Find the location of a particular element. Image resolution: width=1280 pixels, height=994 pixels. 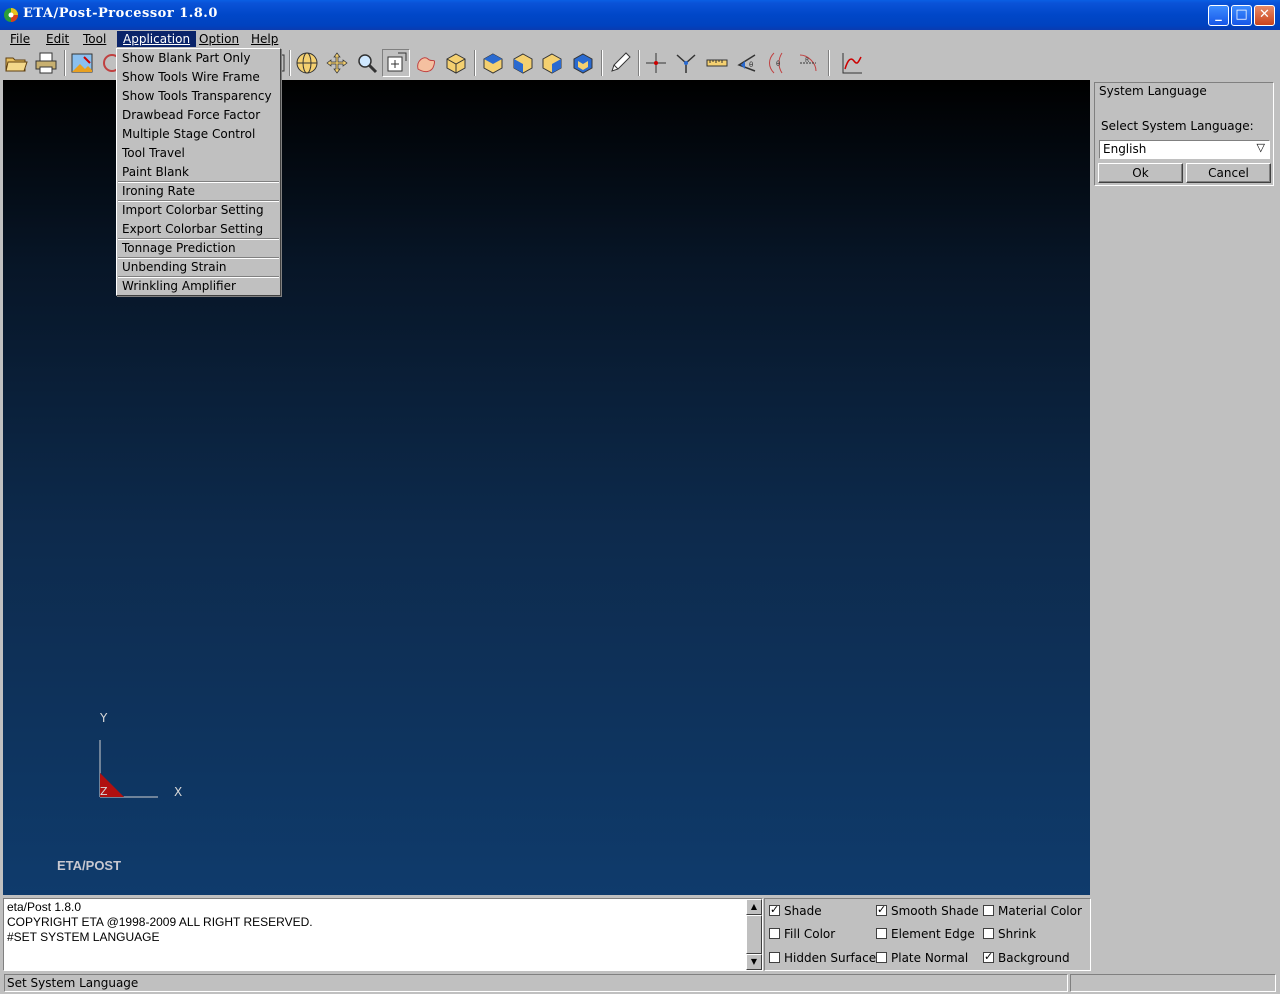

axis-x-label: X is located at coordinates (178, 792).